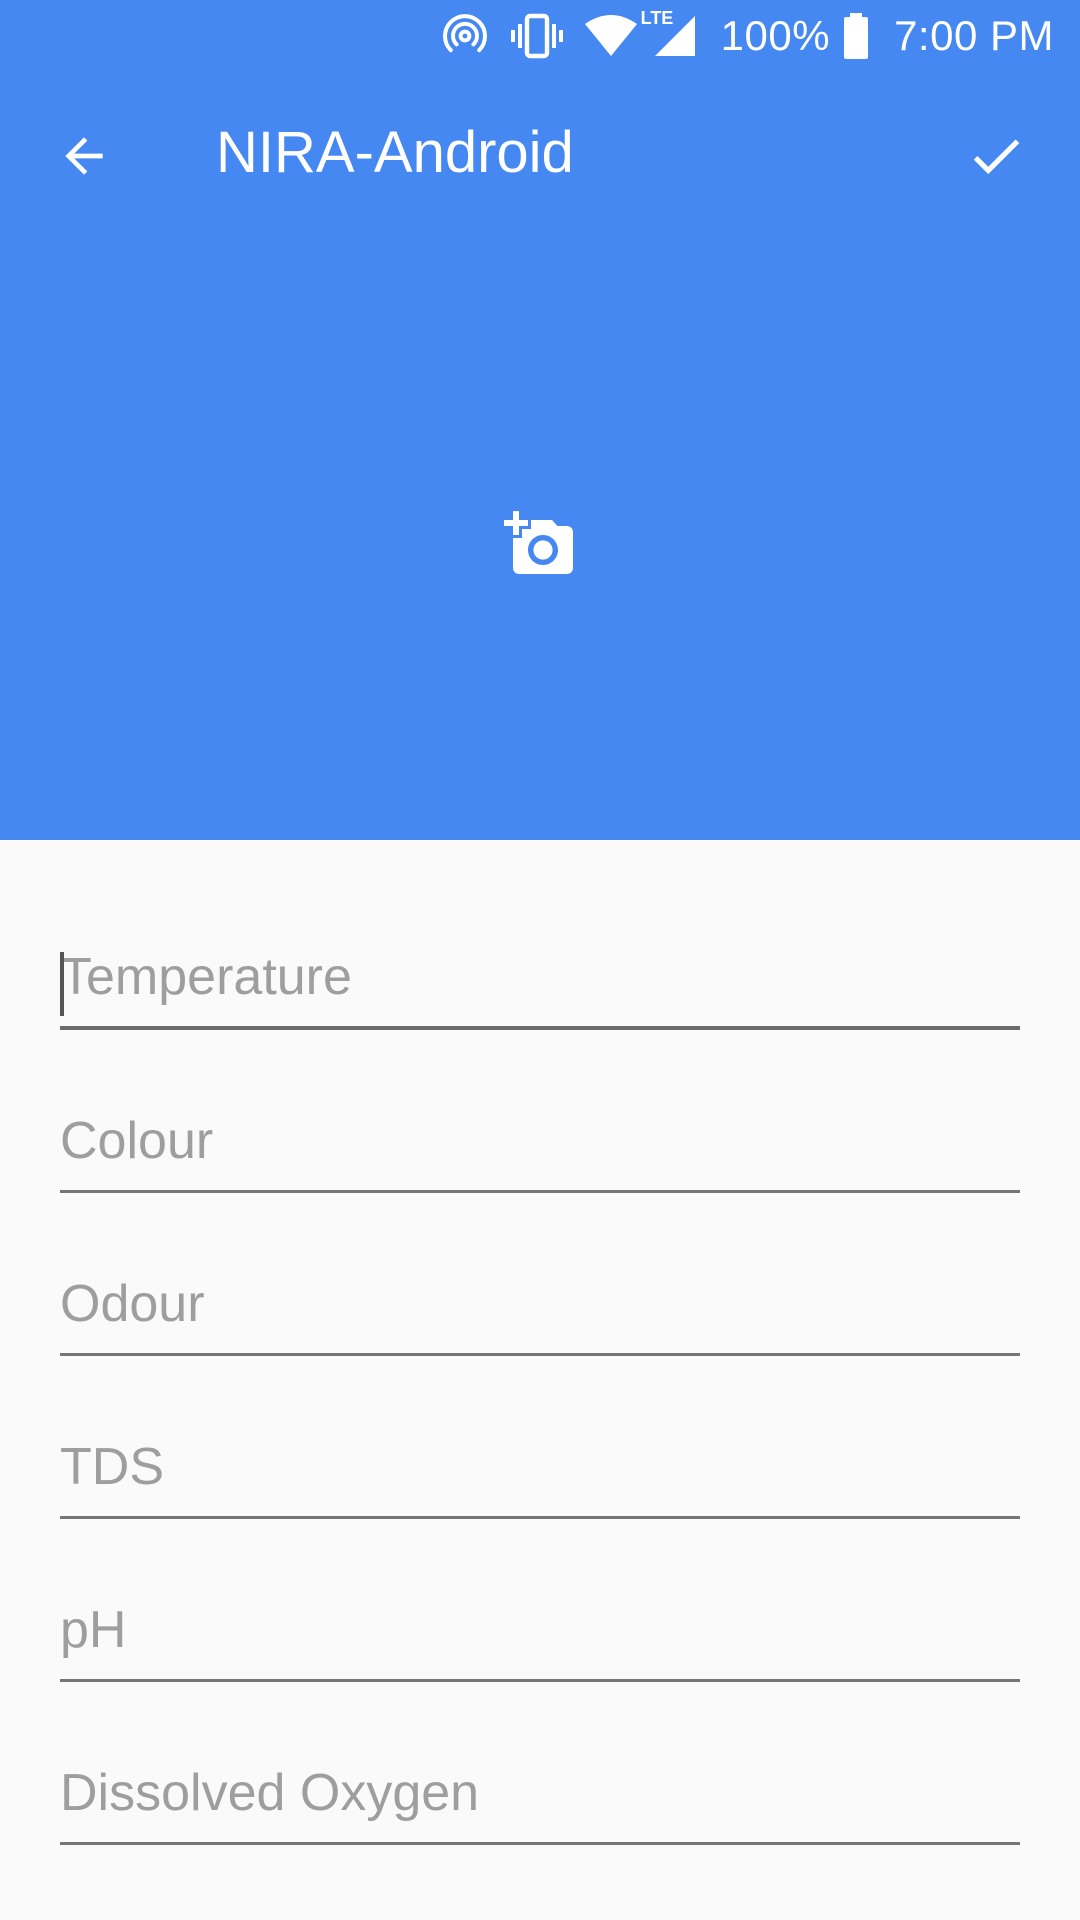  I want to click on hotspot-icon, so click(465, 36).